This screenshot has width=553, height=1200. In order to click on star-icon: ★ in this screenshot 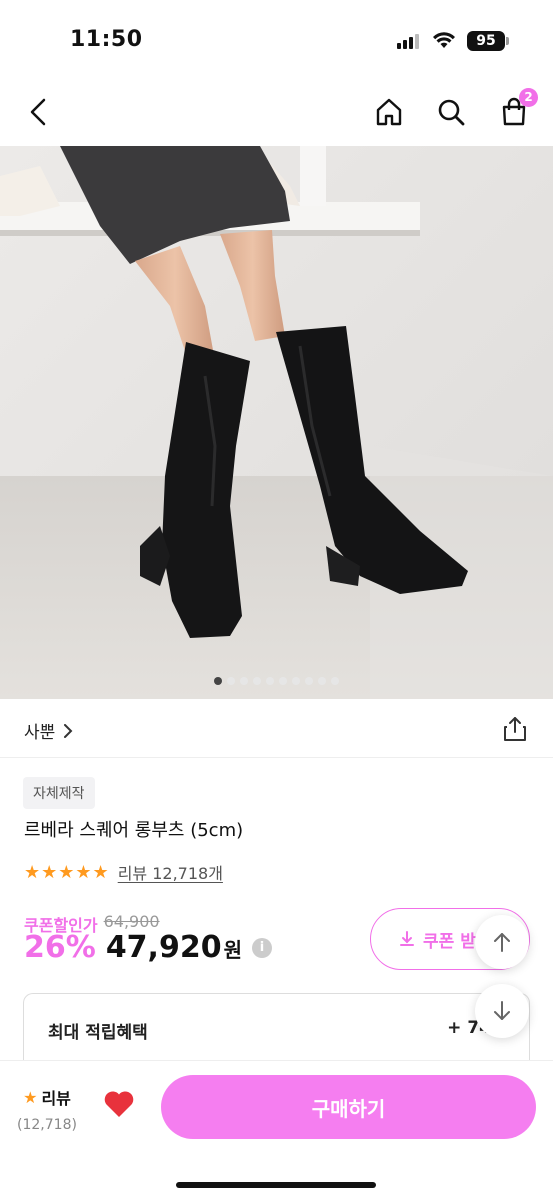, I will do `click(30, 1097)`.